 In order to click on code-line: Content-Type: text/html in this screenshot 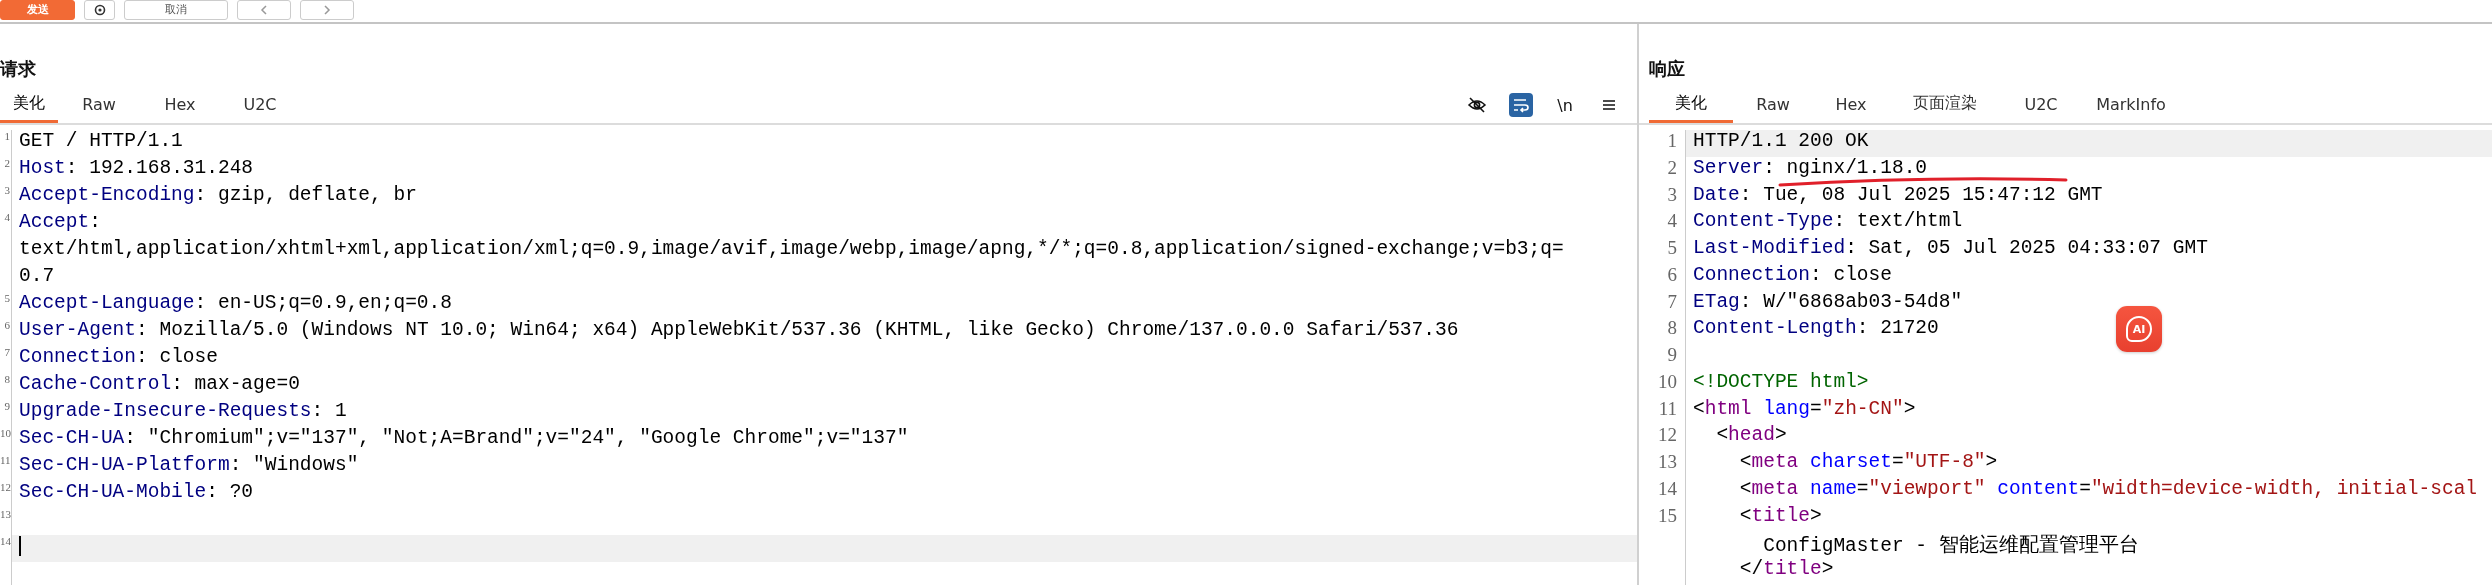, I will do `click(1828, 221)`.